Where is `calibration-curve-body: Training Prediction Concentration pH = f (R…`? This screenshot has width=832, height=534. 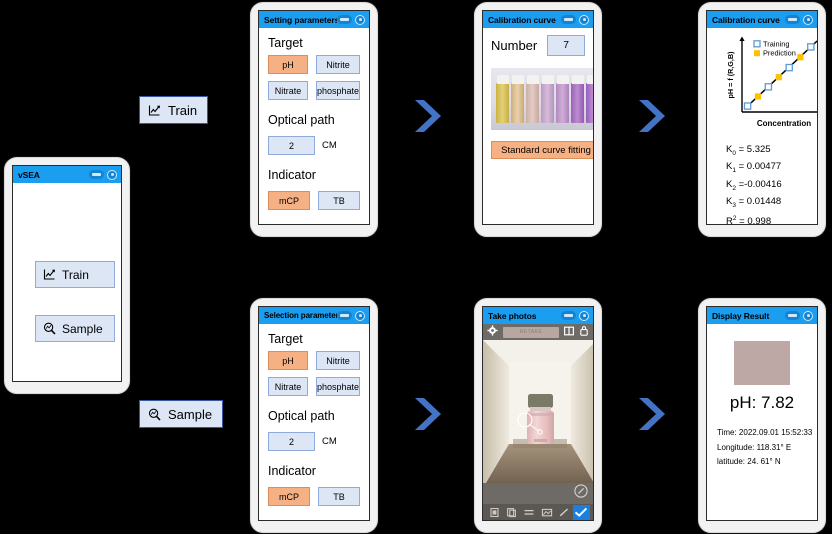
calibration-curve-body: Training Prediction Concentration pH = f (R… is located at coordinates (762, 126).